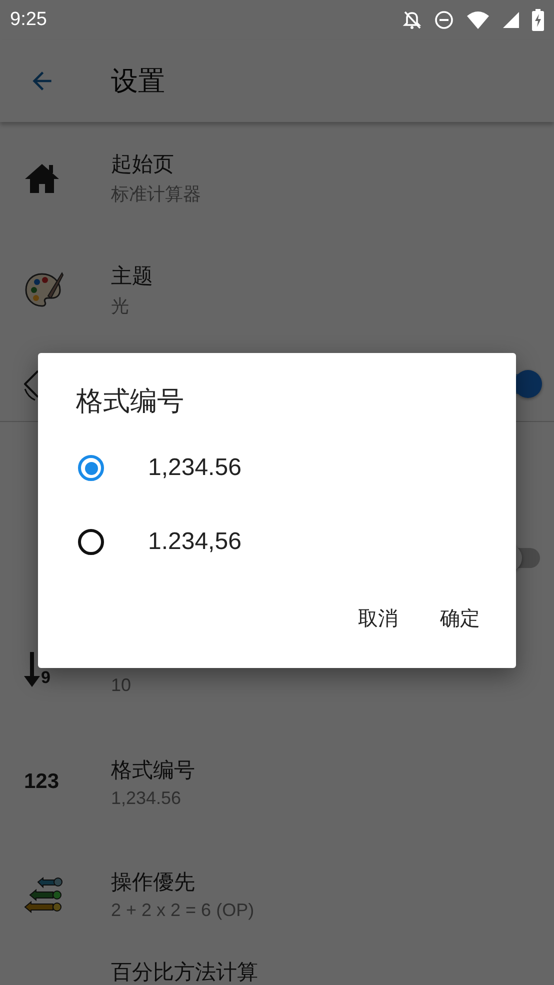 Image resolution: width=554 pixels, height=985 pixels. I want to click on dialog-button: 取消, so click(378, 618).